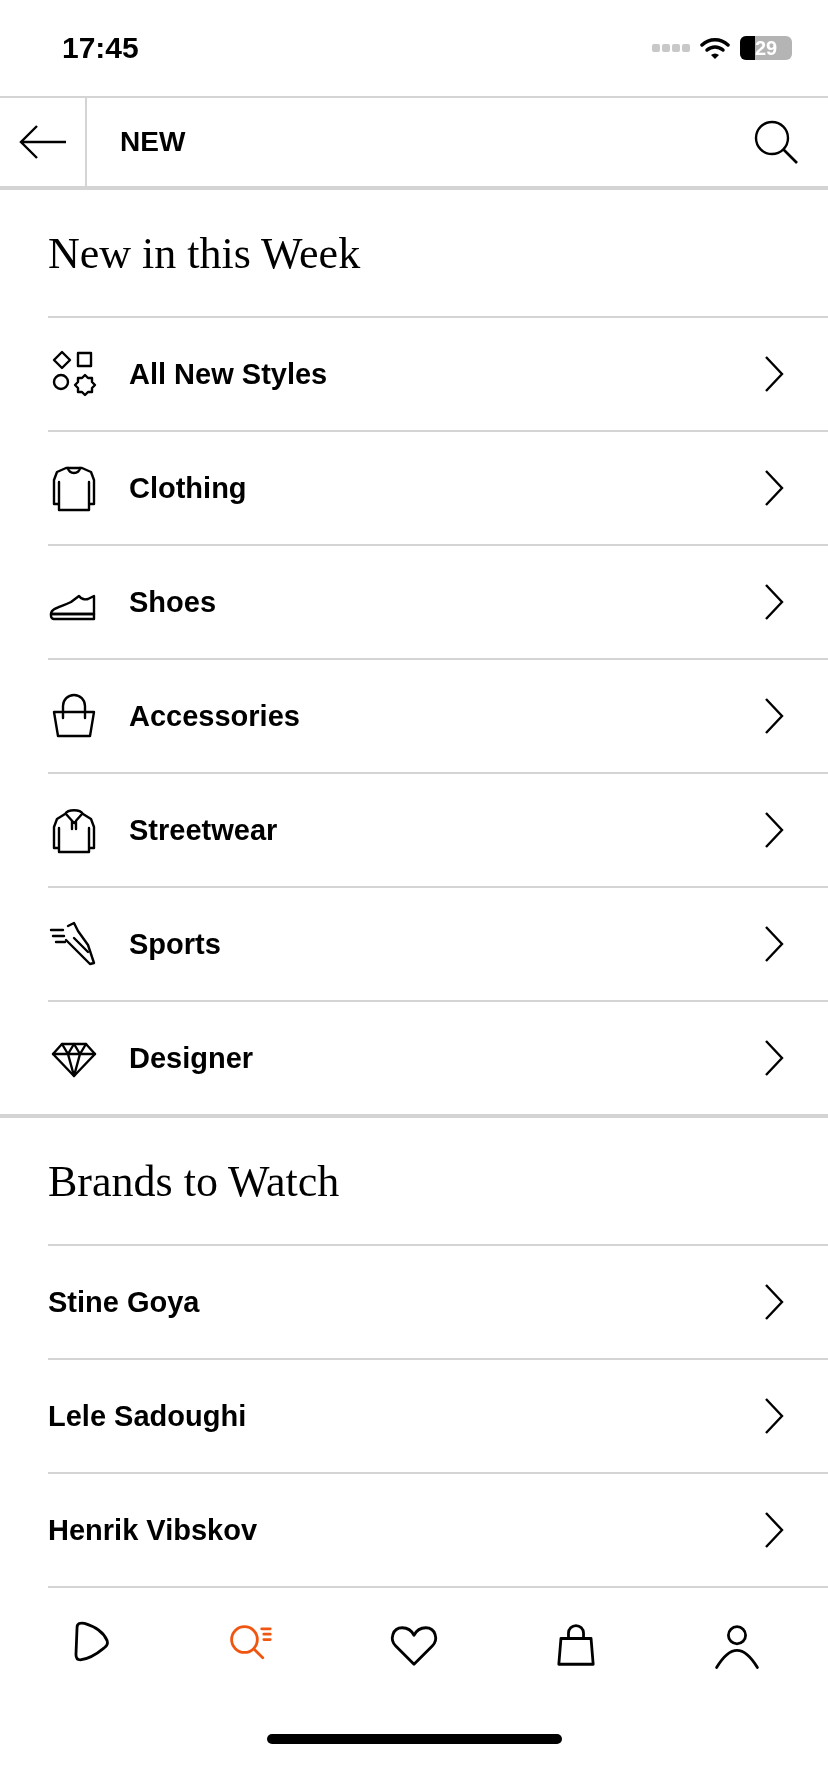 Image resolution: width=828 pixels, height=1792 pixels. What do you see at coordinates (438, 373) in the screenshot?
I see `list-item: All New Styles` at bounding box center [438, 373].